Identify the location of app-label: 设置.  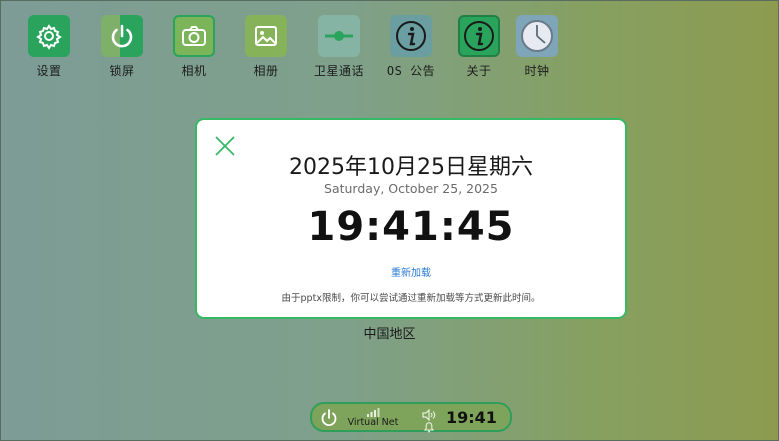
(49, 71).